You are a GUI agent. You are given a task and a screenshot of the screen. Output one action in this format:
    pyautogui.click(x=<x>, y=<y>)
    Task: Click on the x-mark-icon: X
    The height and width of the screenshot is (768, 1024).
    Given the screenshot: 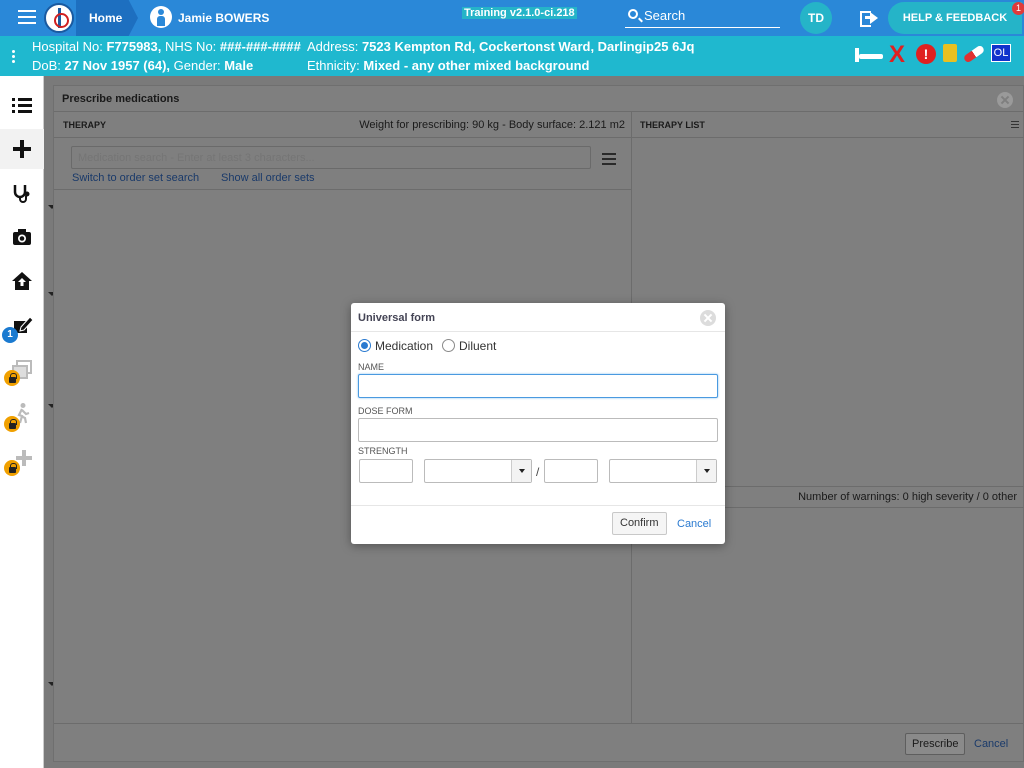 What is the action you would take?
    pyautogui.click(x=897, y=55)
    